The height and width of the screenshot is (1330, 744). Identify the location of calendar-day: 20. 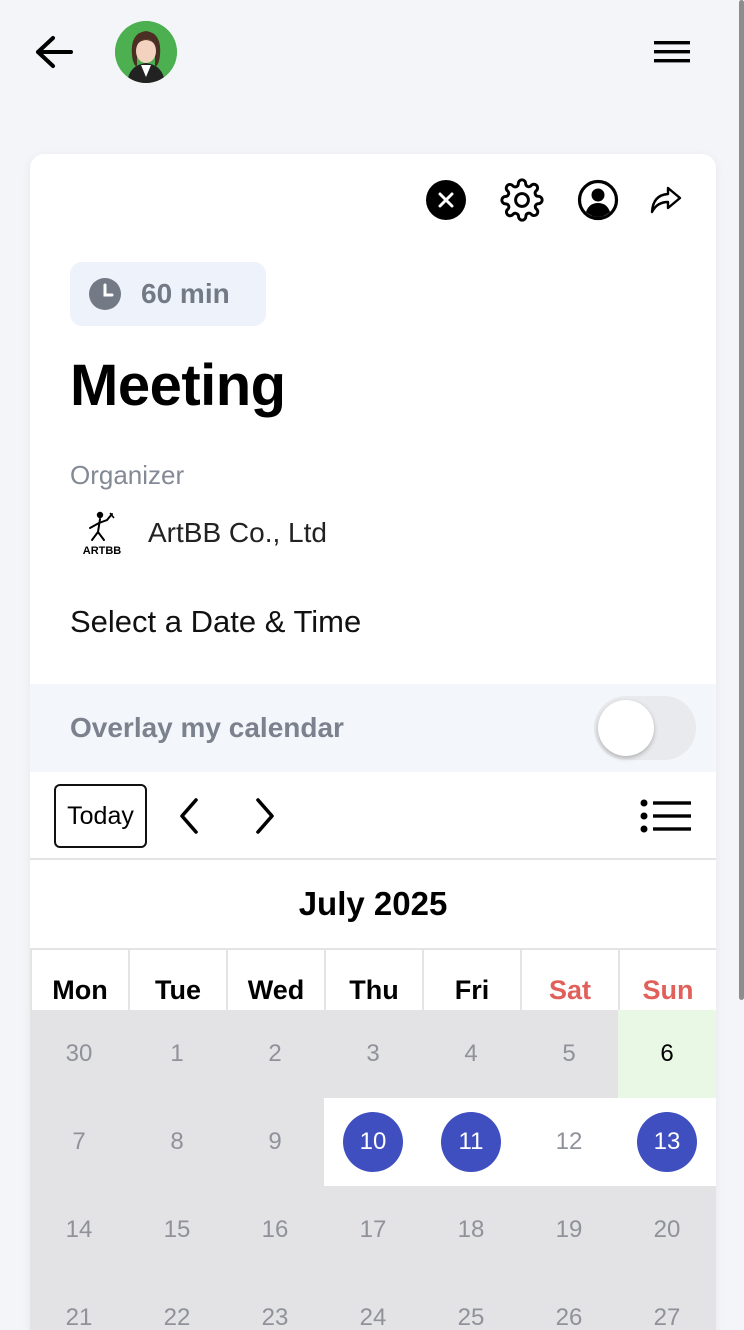
(667, 1230).